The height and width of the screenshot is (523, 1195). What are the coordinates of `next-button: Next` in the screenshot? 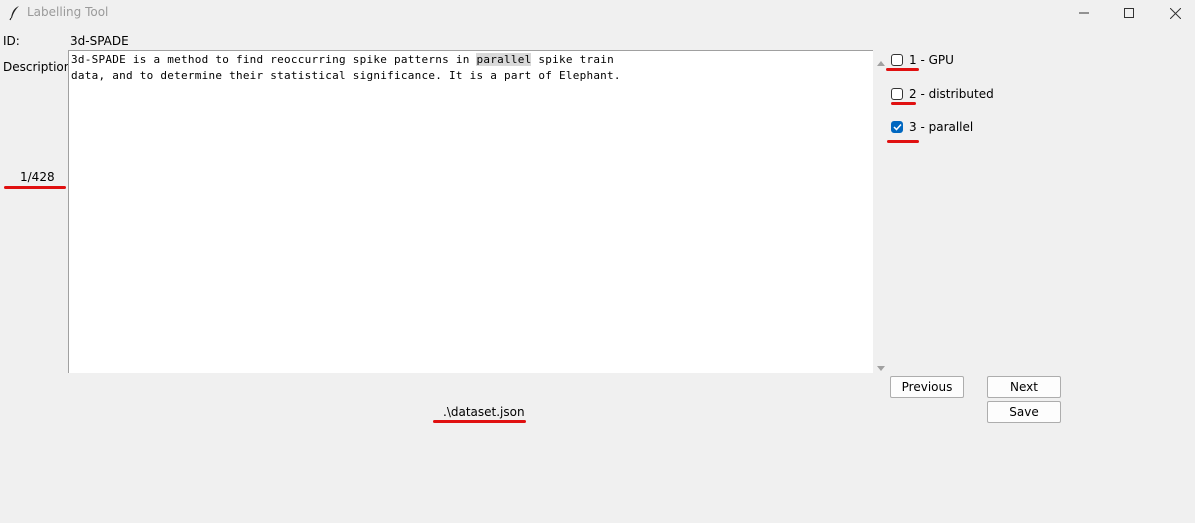 It's located at (1024, 387).